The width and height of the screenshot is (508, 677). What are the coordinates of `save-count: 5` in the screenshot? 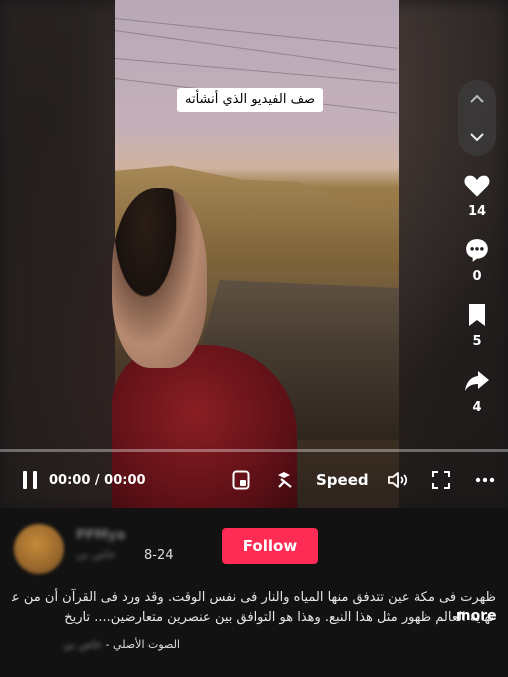 It's located at (477, 341).